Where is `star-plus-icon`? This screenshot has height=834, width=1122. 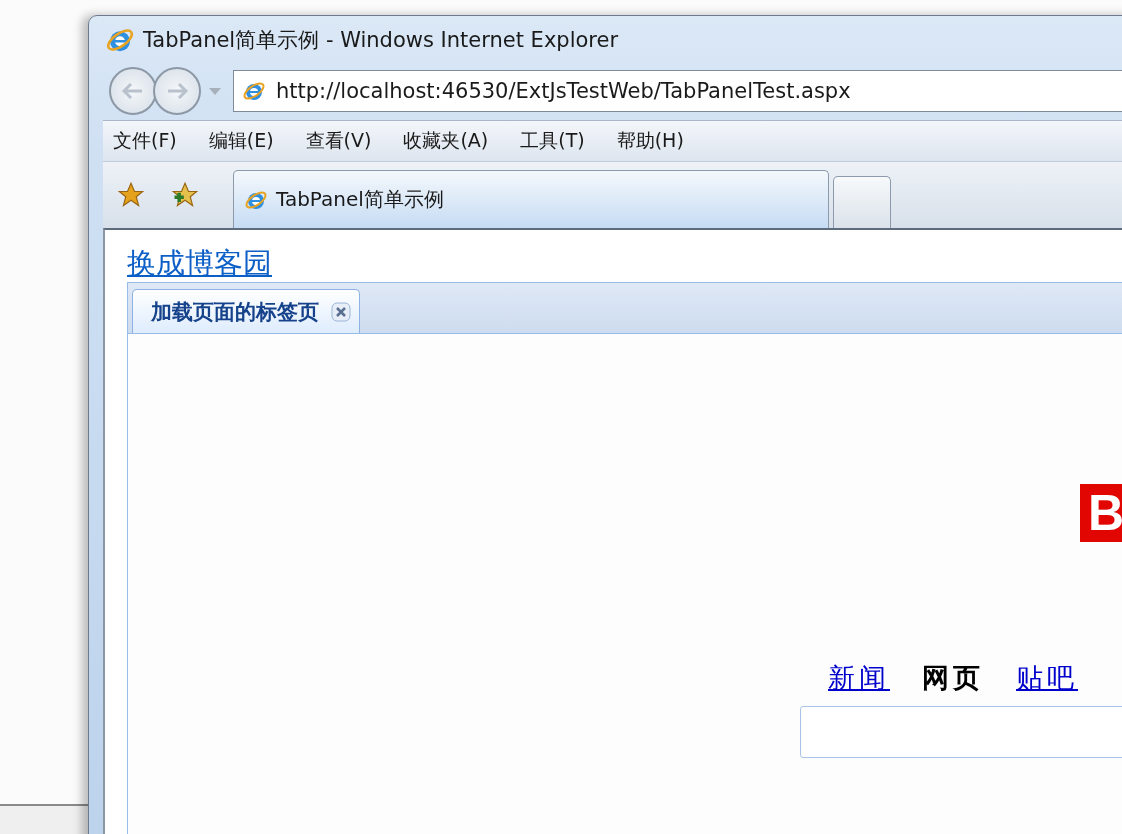 star-plus-icon is located at coordinates (185, 195).